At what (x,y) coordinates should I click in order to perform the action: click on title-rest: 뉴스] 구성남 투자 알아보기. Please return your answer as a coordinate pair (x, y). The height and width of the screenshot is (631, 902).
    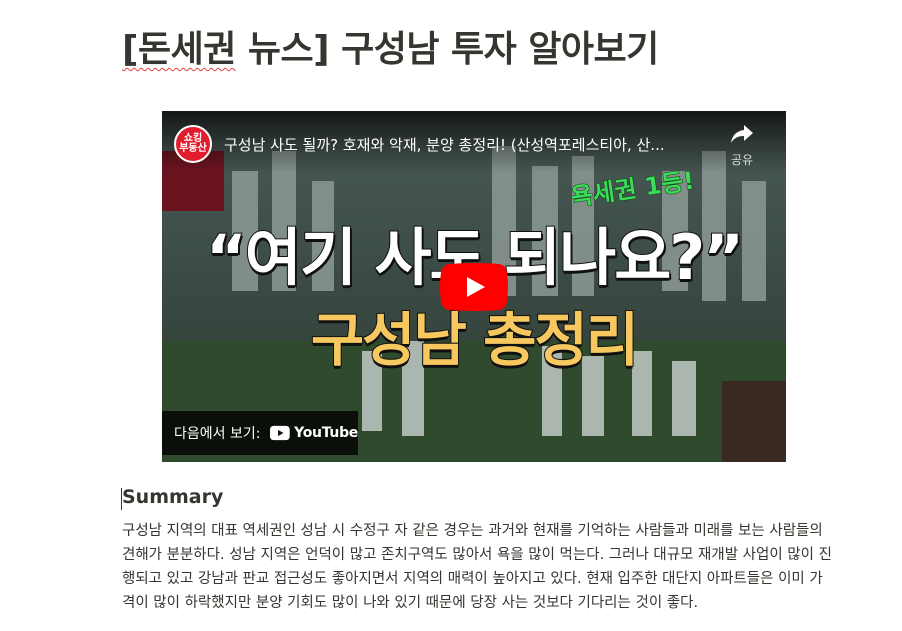
    Looking at the image, I should click on (447, 49).